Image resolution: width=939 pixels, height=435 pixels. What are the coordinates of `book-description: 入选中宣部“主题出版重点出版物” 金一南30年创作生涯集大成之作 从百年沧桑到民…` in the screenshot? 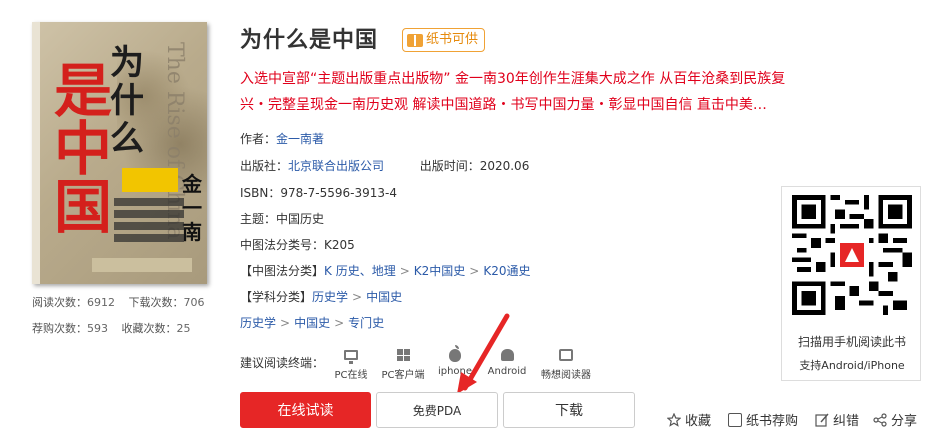 It's located at (513, 92).